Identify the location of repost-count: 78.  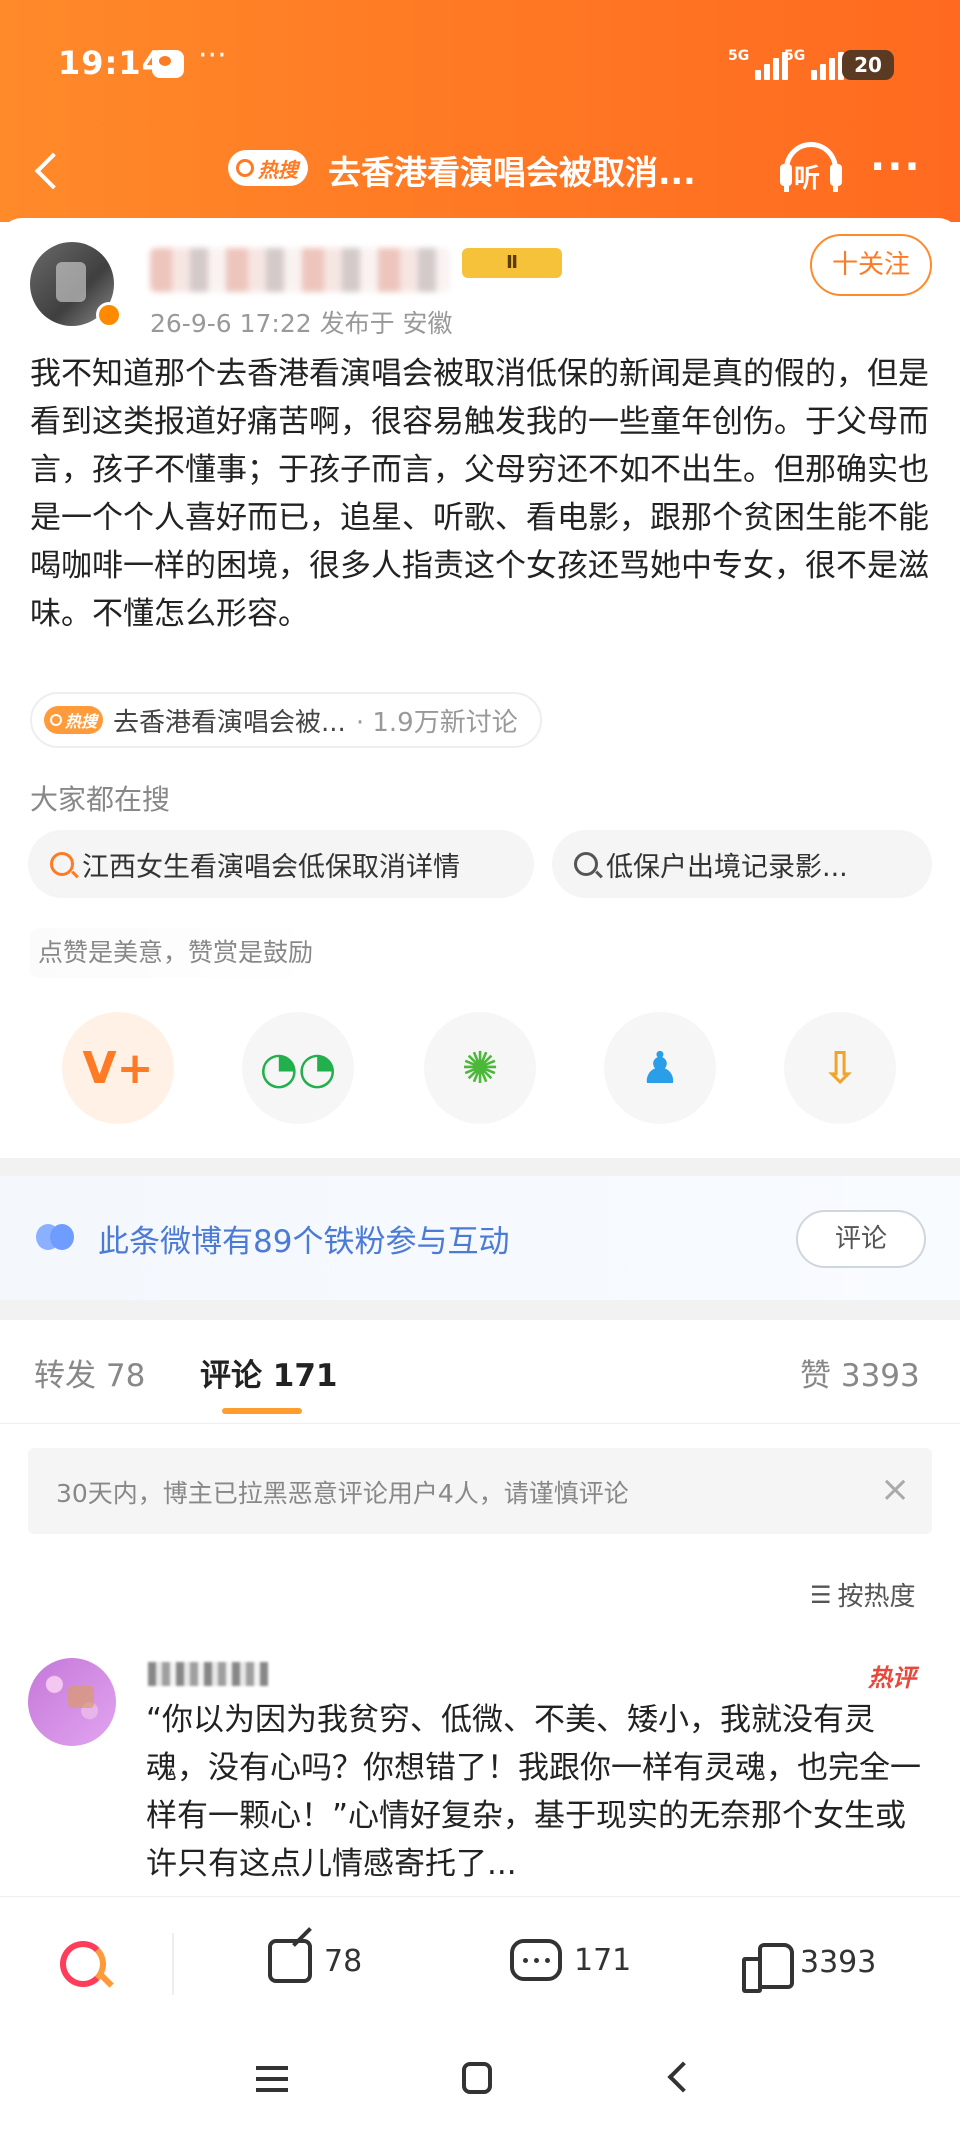
(343, 1961).